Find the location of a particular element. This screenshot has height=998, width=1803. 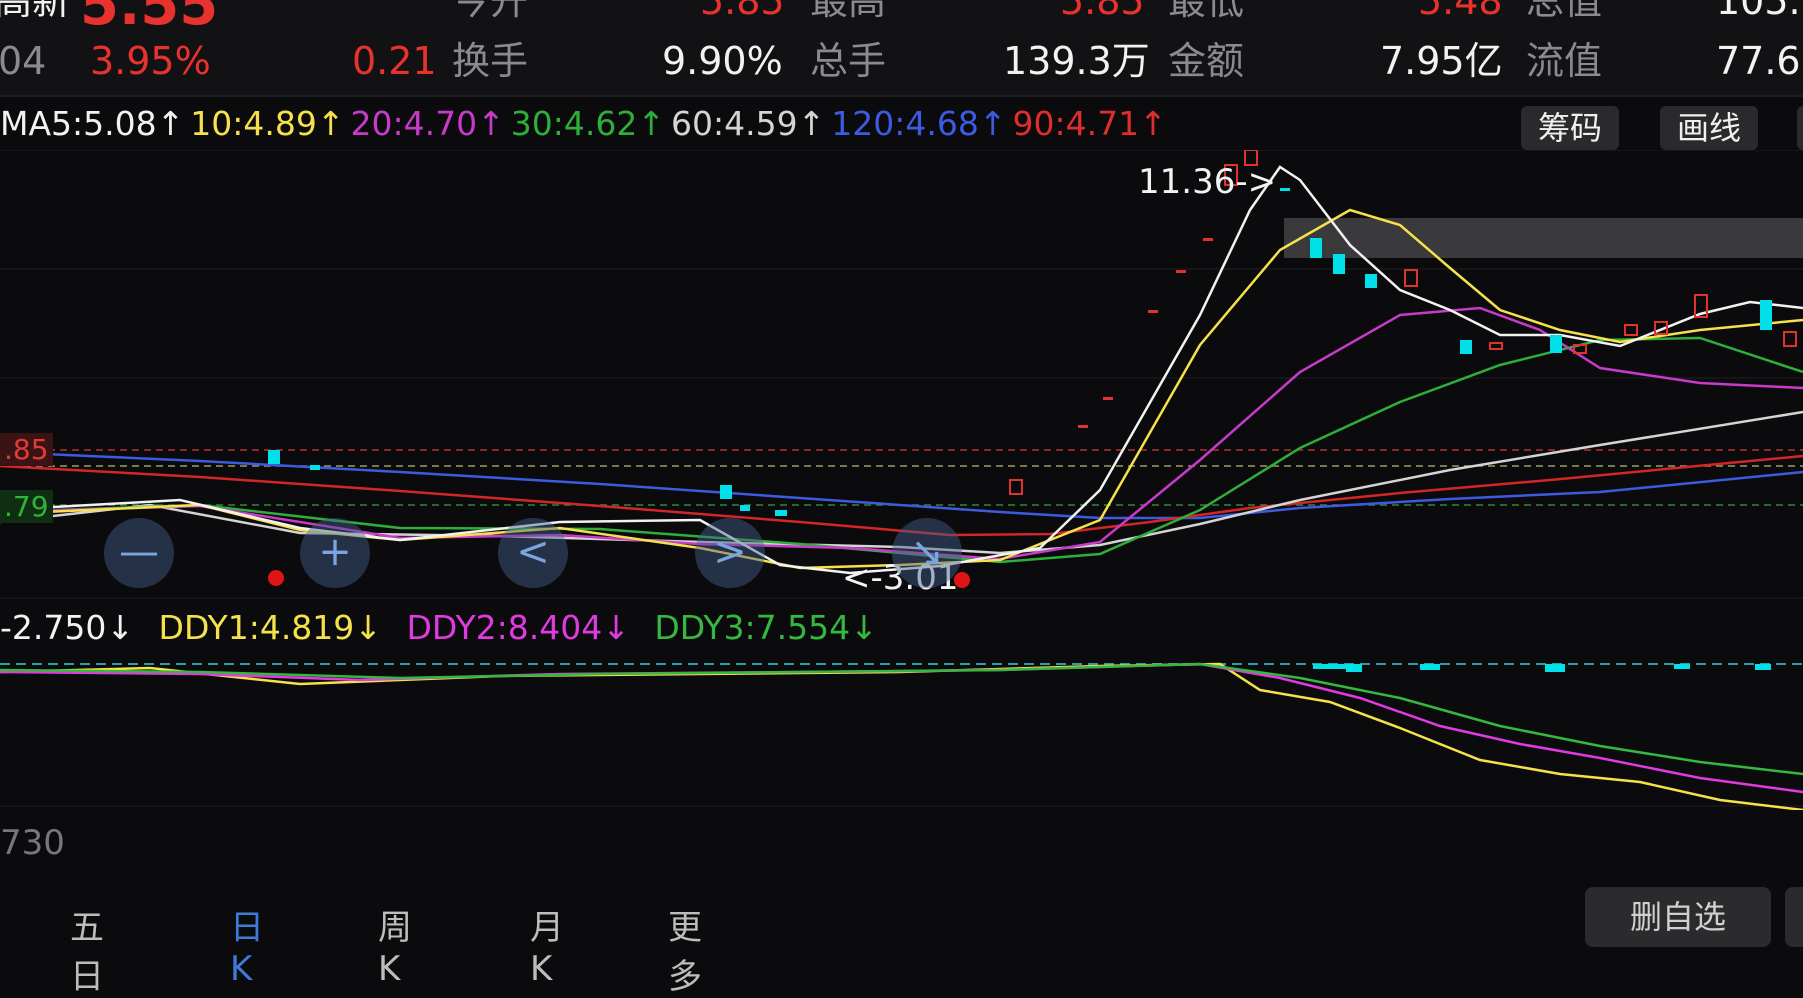

ddy3-item: DDY3:7.554↓ is located at coordinates (766, 627).